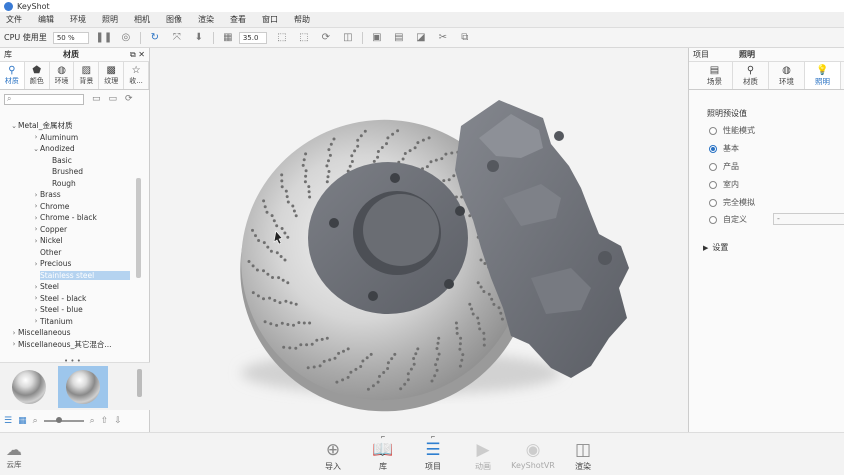  What do you see at coordinates (206, 19) in the screenshot?
I see `menu-render: 渲染` at bounding box center [206, 19].